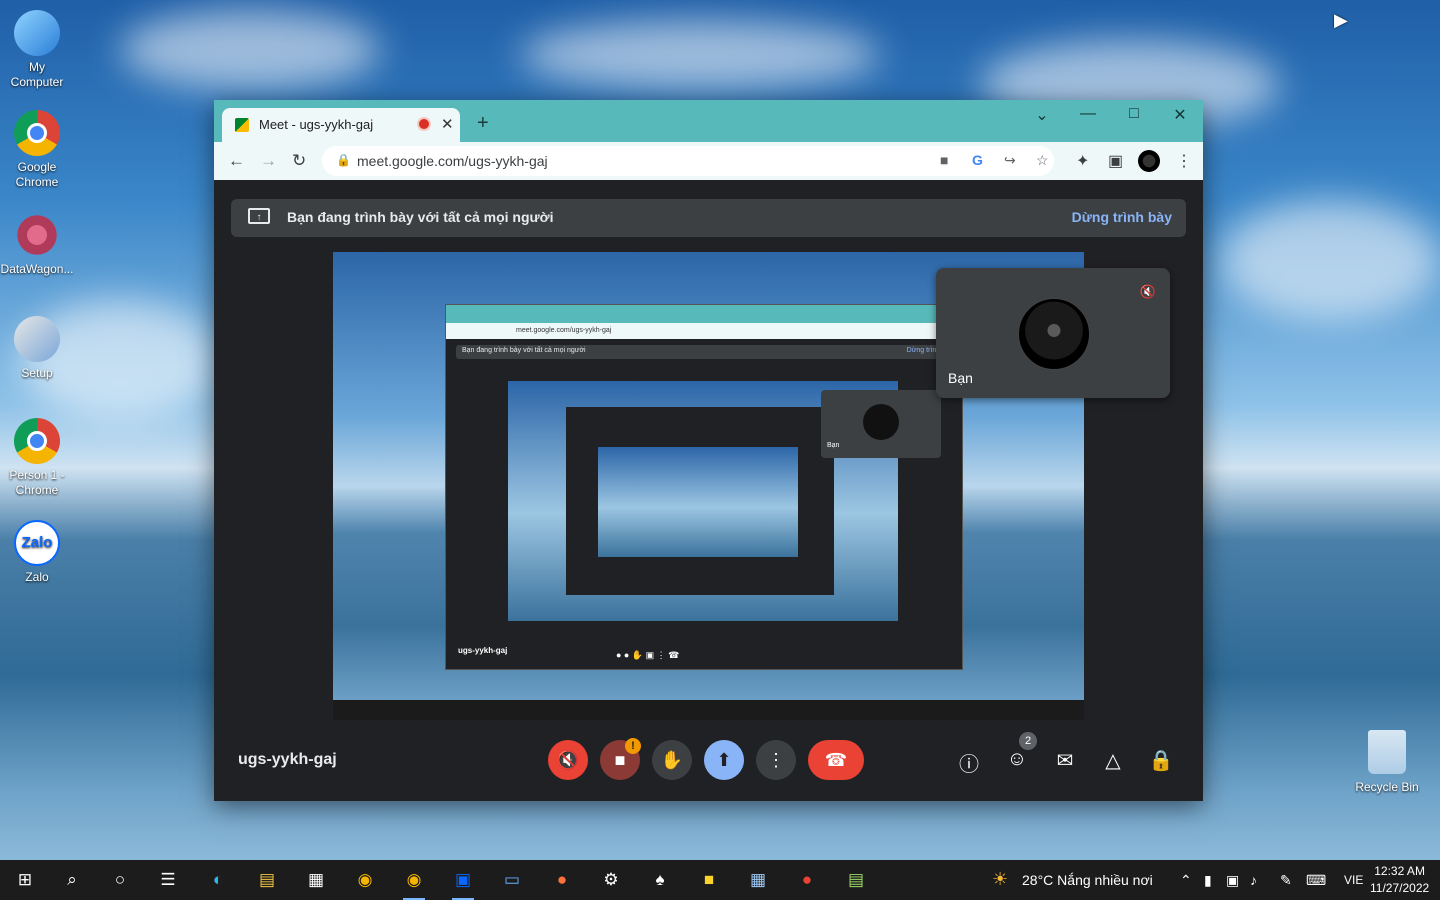 The image size is (1440, 900). Describe the element at coordinates (512, 880) in the screenshot. I see `remote-desktop-icon: ▭` at that location.